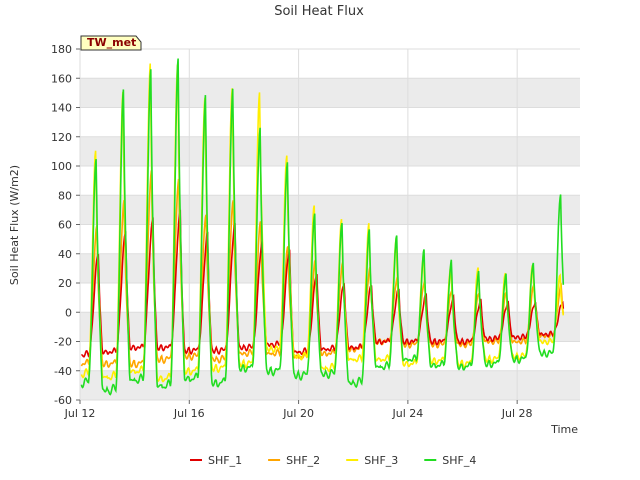 This screenshot has width=640, height=480. I want to click on y-tick-label: 60, so click(65, 225).